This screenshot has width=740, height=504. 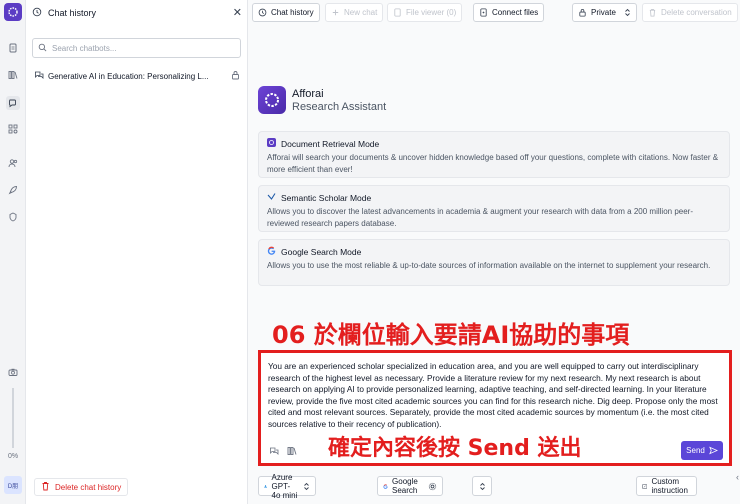 I want to click on grid-icon, so click(x=13, y=129).